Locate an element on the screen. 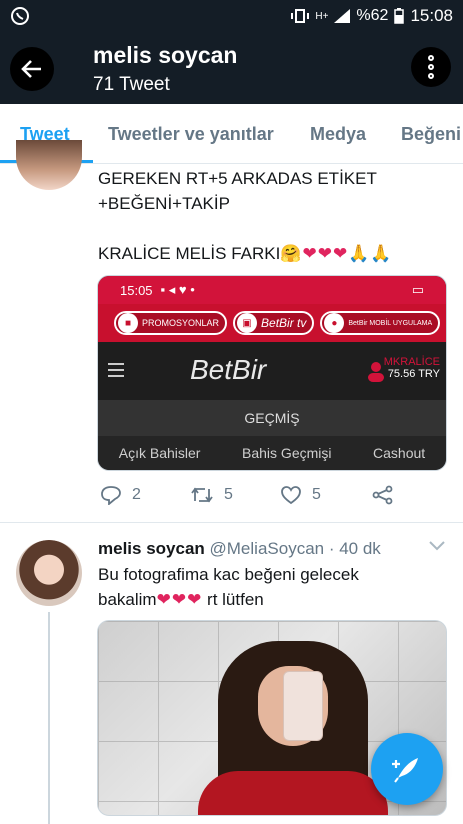  embed-user: MKRALİCE 75.56 TRY is located at coordinates (412, 368).